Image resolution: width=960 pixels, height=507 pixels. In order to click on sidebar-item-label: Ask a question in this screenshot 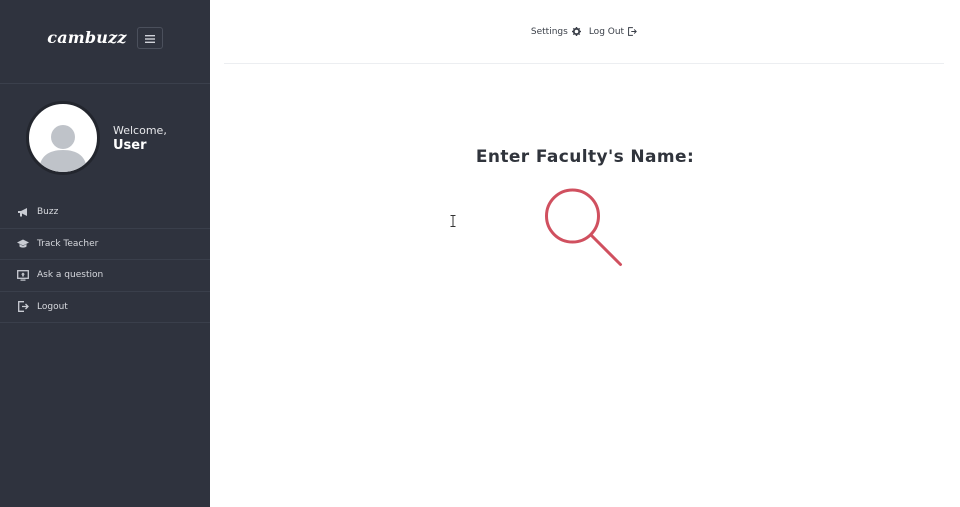, I will do `click(70, 275)`.